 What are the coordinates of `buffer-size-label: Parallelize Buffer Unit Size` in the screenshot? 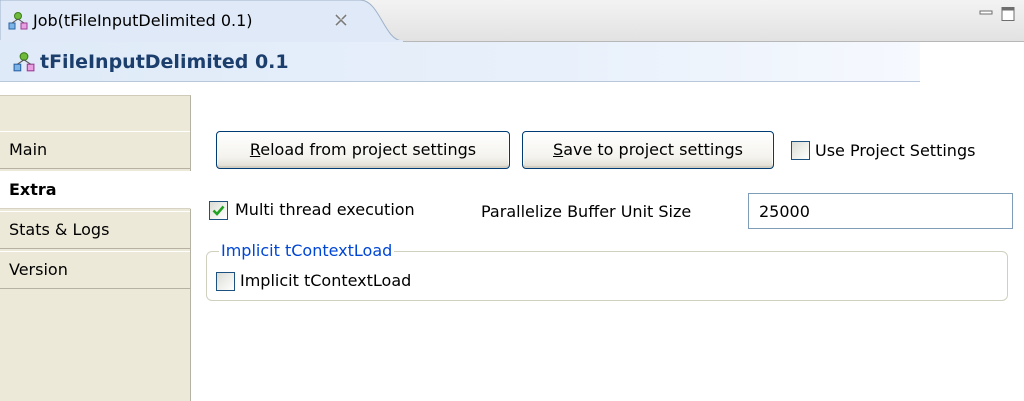 It's located at (586, 211).